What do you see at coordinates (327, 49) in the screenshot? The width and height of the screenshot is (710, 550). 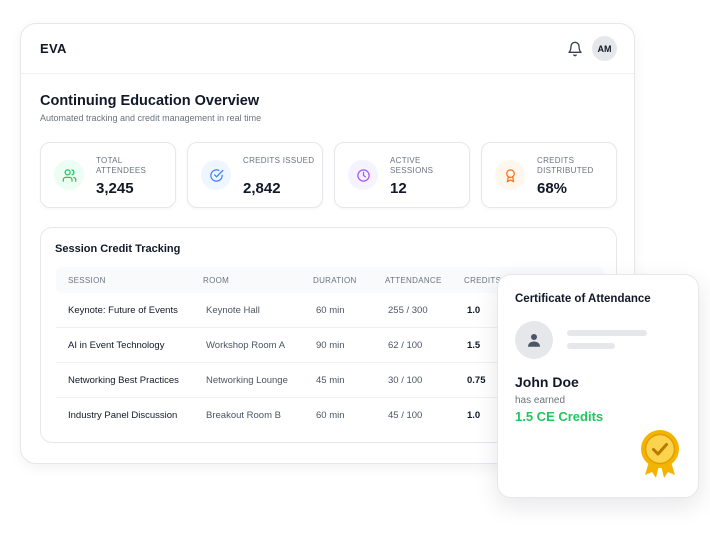 I see `top-bar: EVA AM` at bounding box center [327, 49].